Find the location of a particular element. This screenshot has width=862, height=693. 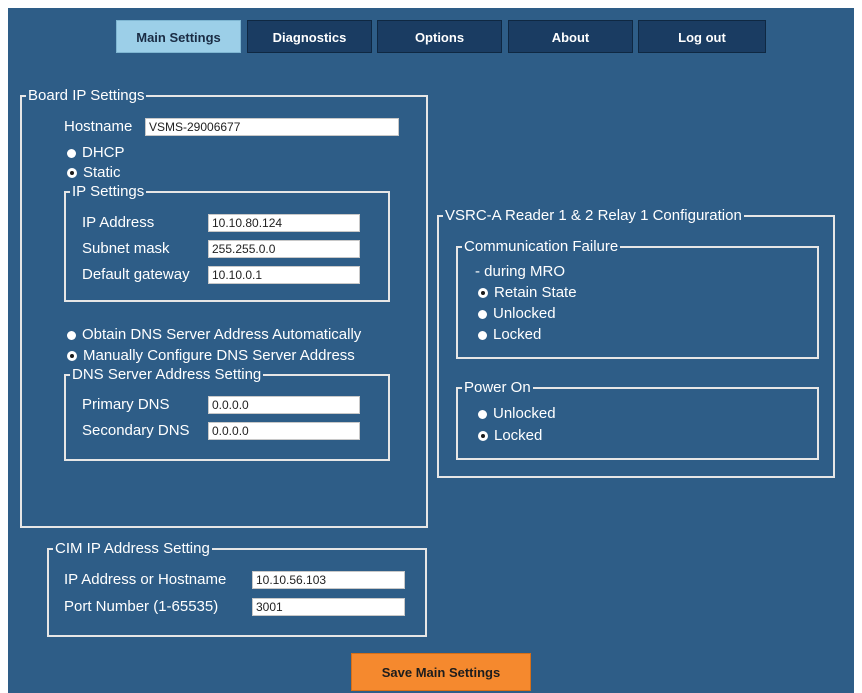

tab-about: About is located at coordinates (570, 36).